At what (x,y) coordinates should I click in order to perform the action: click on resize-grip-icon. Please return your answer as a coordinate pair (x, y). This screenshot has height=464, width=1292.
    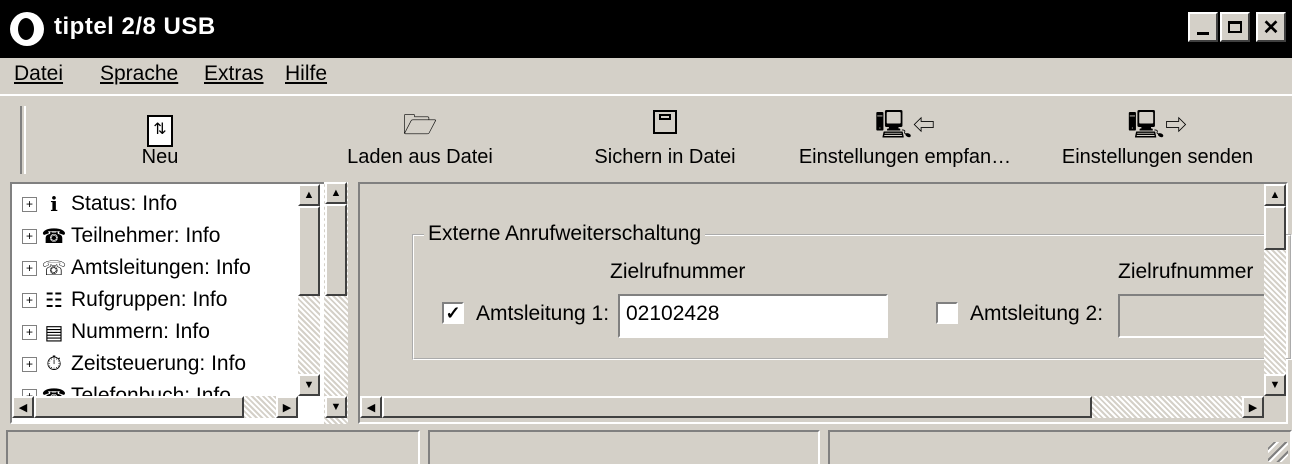
    Looking at the image, I should click on (1278, 452).